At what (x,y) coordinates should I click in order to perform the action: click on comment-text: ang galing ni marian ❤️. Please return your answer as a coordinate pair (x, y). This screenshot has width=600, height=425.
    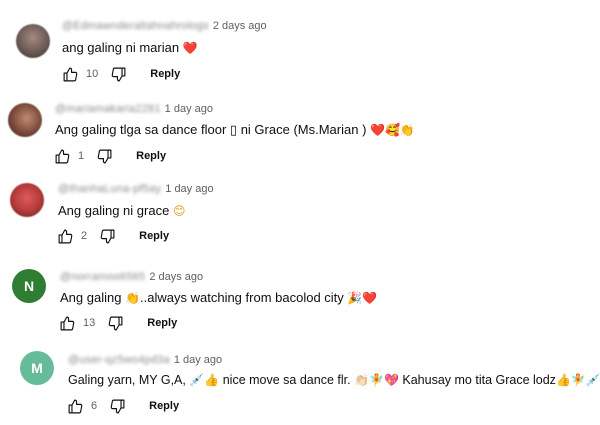
    Looking at the image, I should click on (130, 47).